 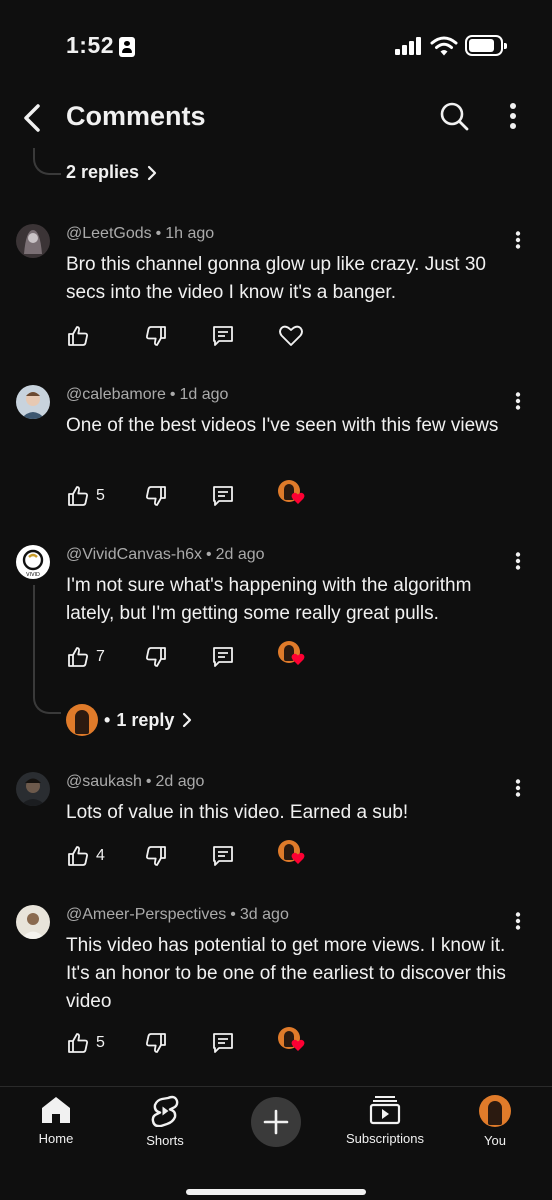 I want to click on creator-avatar, so click(x=82, y=720).